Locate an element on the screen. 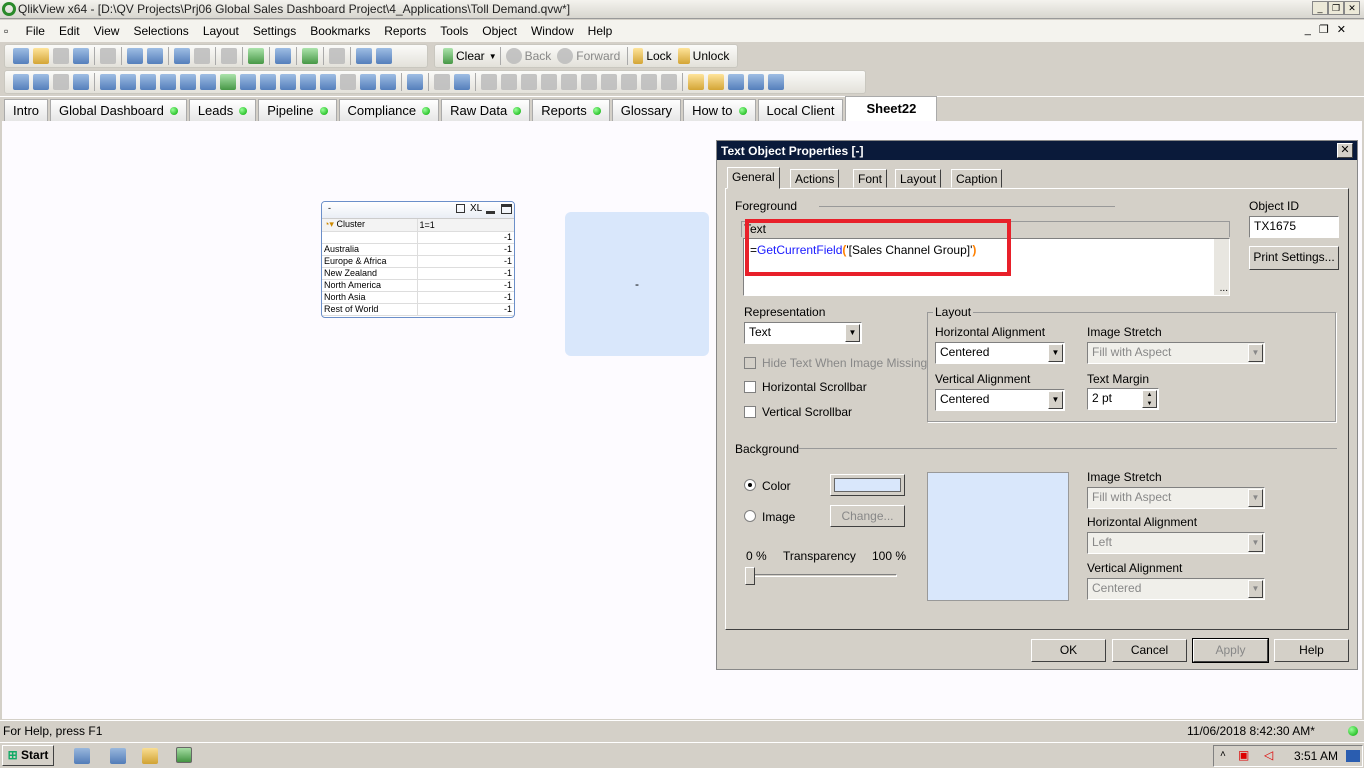  restore-button: ❐ is located at coordinates (1336, 8).